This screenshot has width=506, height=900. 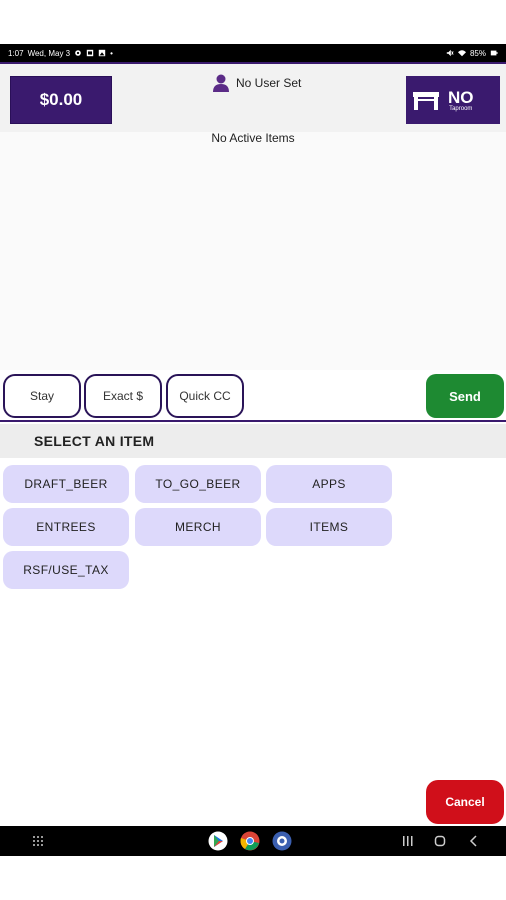 What do you see at coordinates (221, 83) in the screenshot?
I see `user-icon` at bounding box center [221, 83].